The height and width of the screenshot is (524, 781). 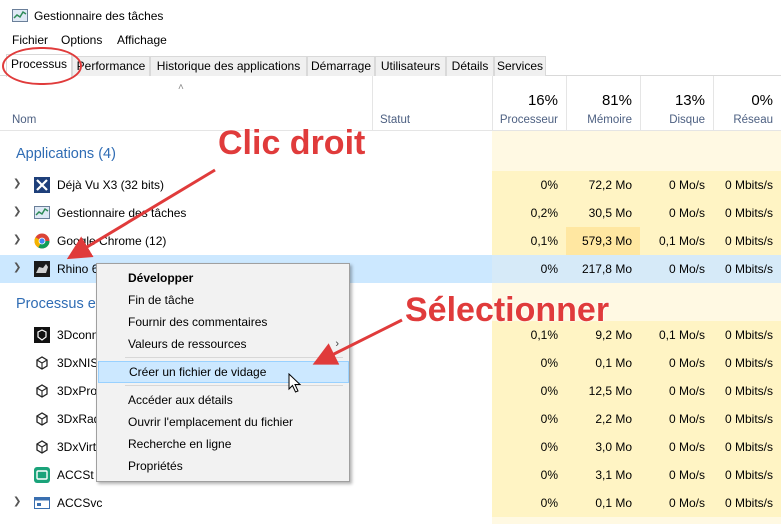 I want to click on table-row: ❯ ACCSvc 0% 0,1 Mo 0 Mo/s 0 Mbits/s, so click(x=390, y=503).